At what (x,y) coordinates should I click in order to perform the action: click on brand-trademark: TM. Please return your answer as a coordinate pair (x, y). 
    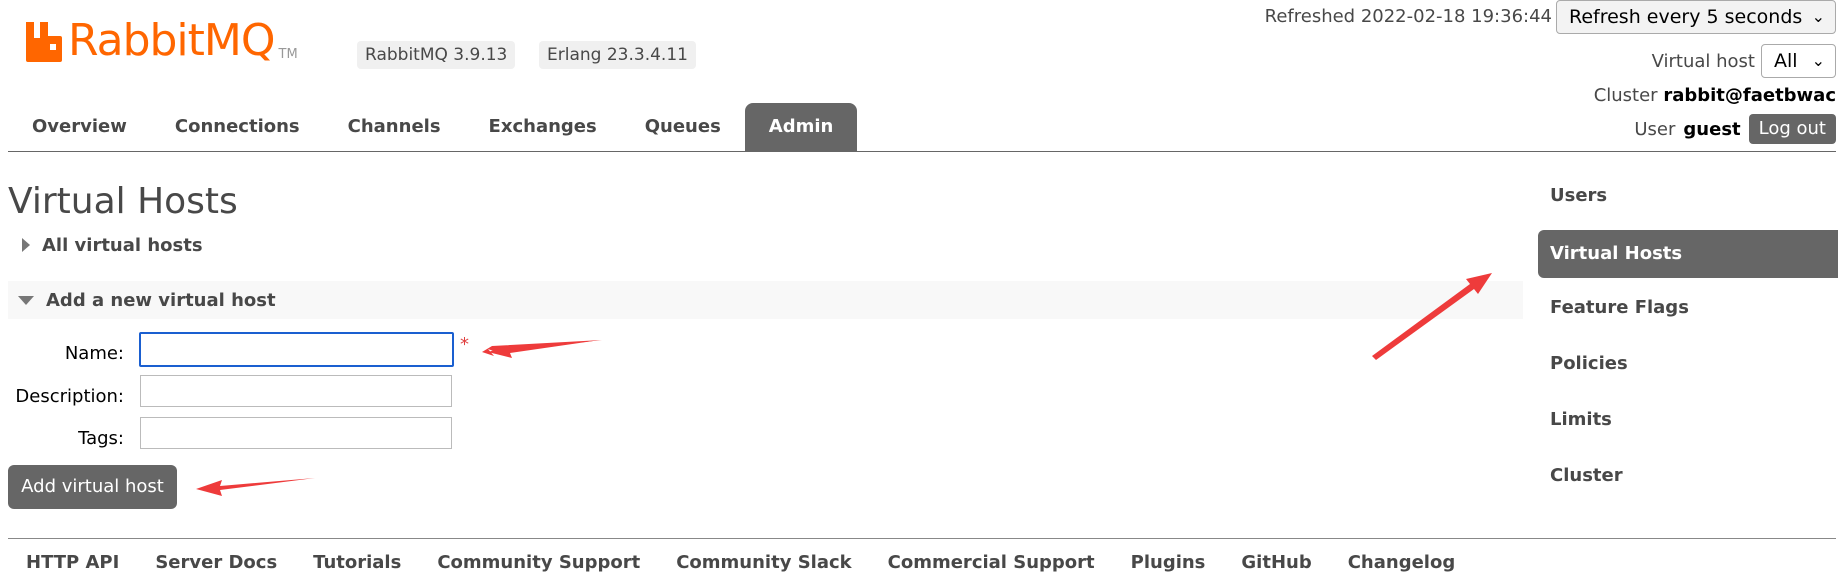
    Looking at the image, I should click on (288, 54).